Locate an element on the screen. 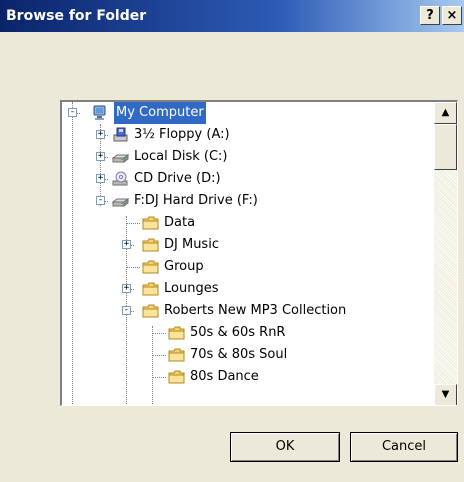  tree-item-cd-drive: + CD Drive (D:) is located at coordinates (248, 179).